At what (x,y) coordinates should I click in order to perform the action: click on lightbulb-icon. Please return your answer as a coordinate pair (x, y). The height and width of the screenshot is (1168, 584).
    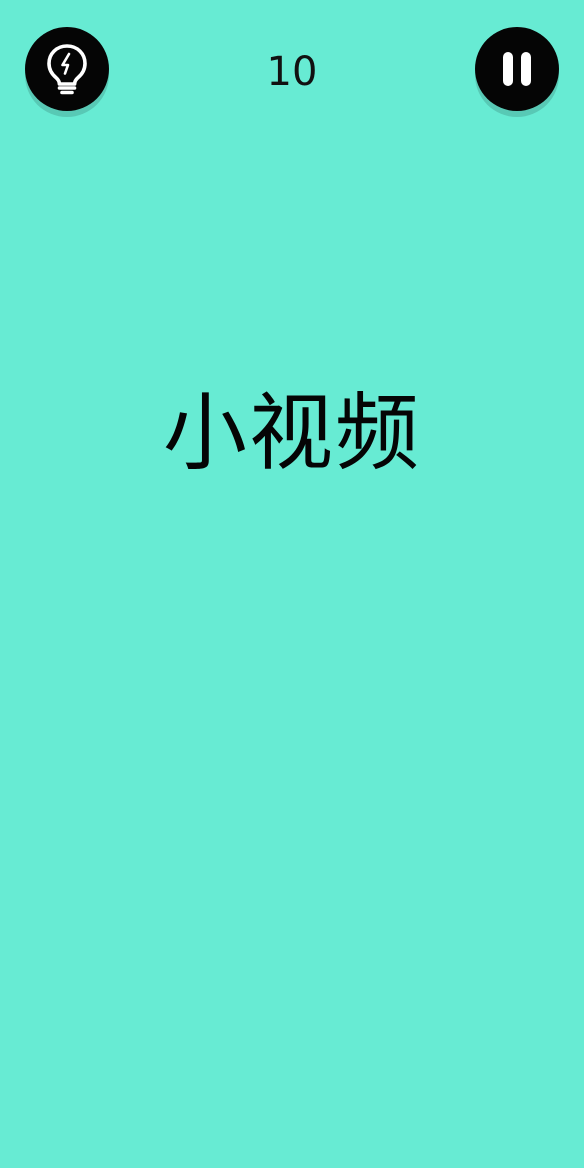
    Looking at the image, I should click on (67, 69).